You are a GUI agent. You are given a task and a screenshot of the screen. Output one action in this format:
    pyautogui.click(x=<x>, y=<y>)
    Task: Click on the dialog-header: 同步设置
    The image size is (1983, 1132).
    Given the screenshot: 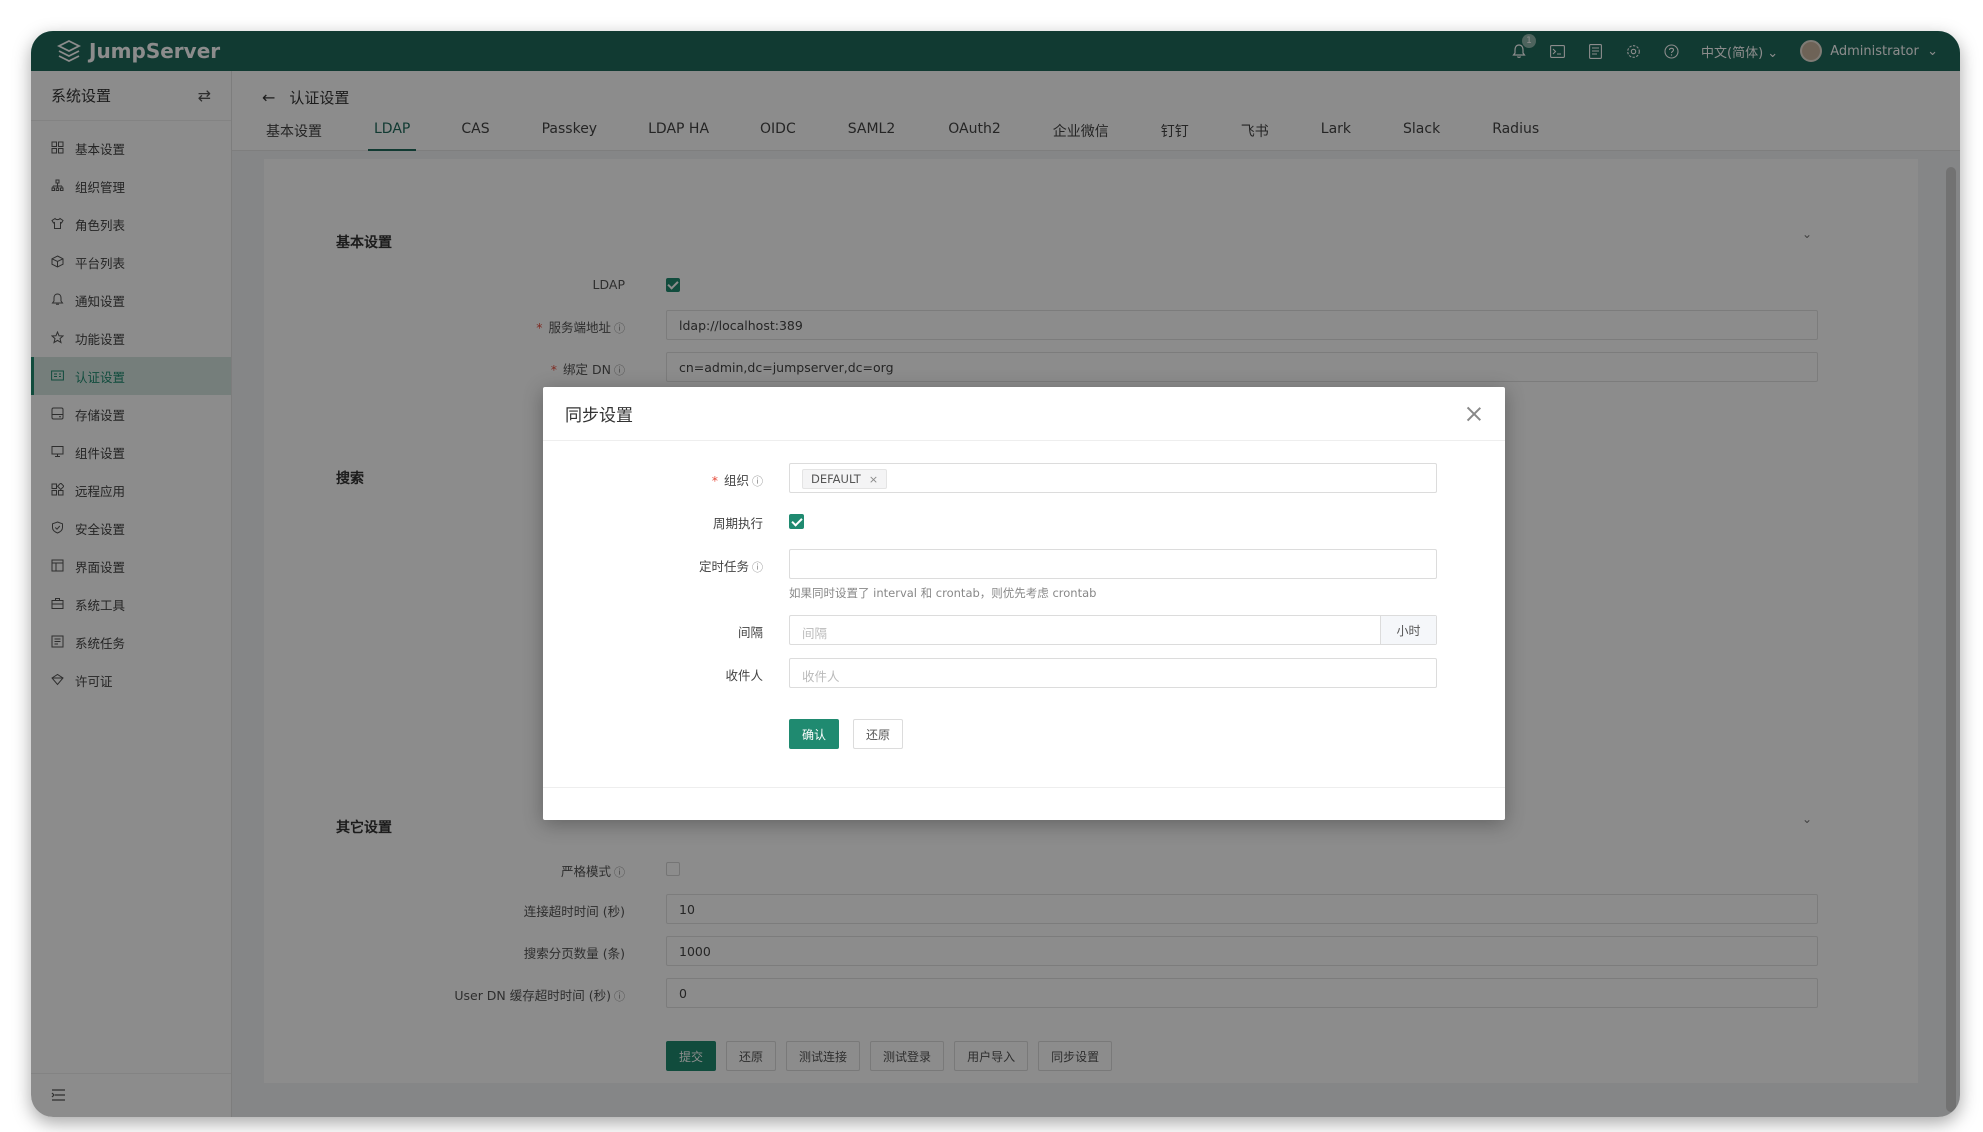 What is the action you would take?
    pyautogui.click(x=1024, y=414)
    